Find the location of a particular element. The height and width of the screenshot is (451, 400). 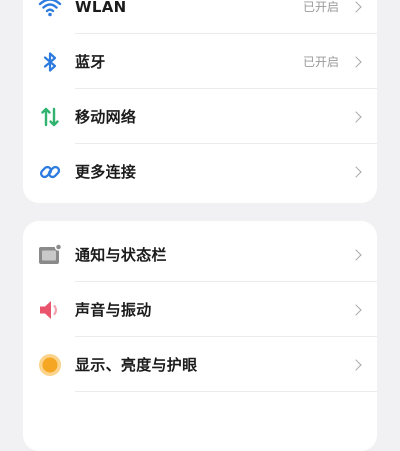

settings-row-mobile-network: 移动网络 is located at coordinates (200, 116).